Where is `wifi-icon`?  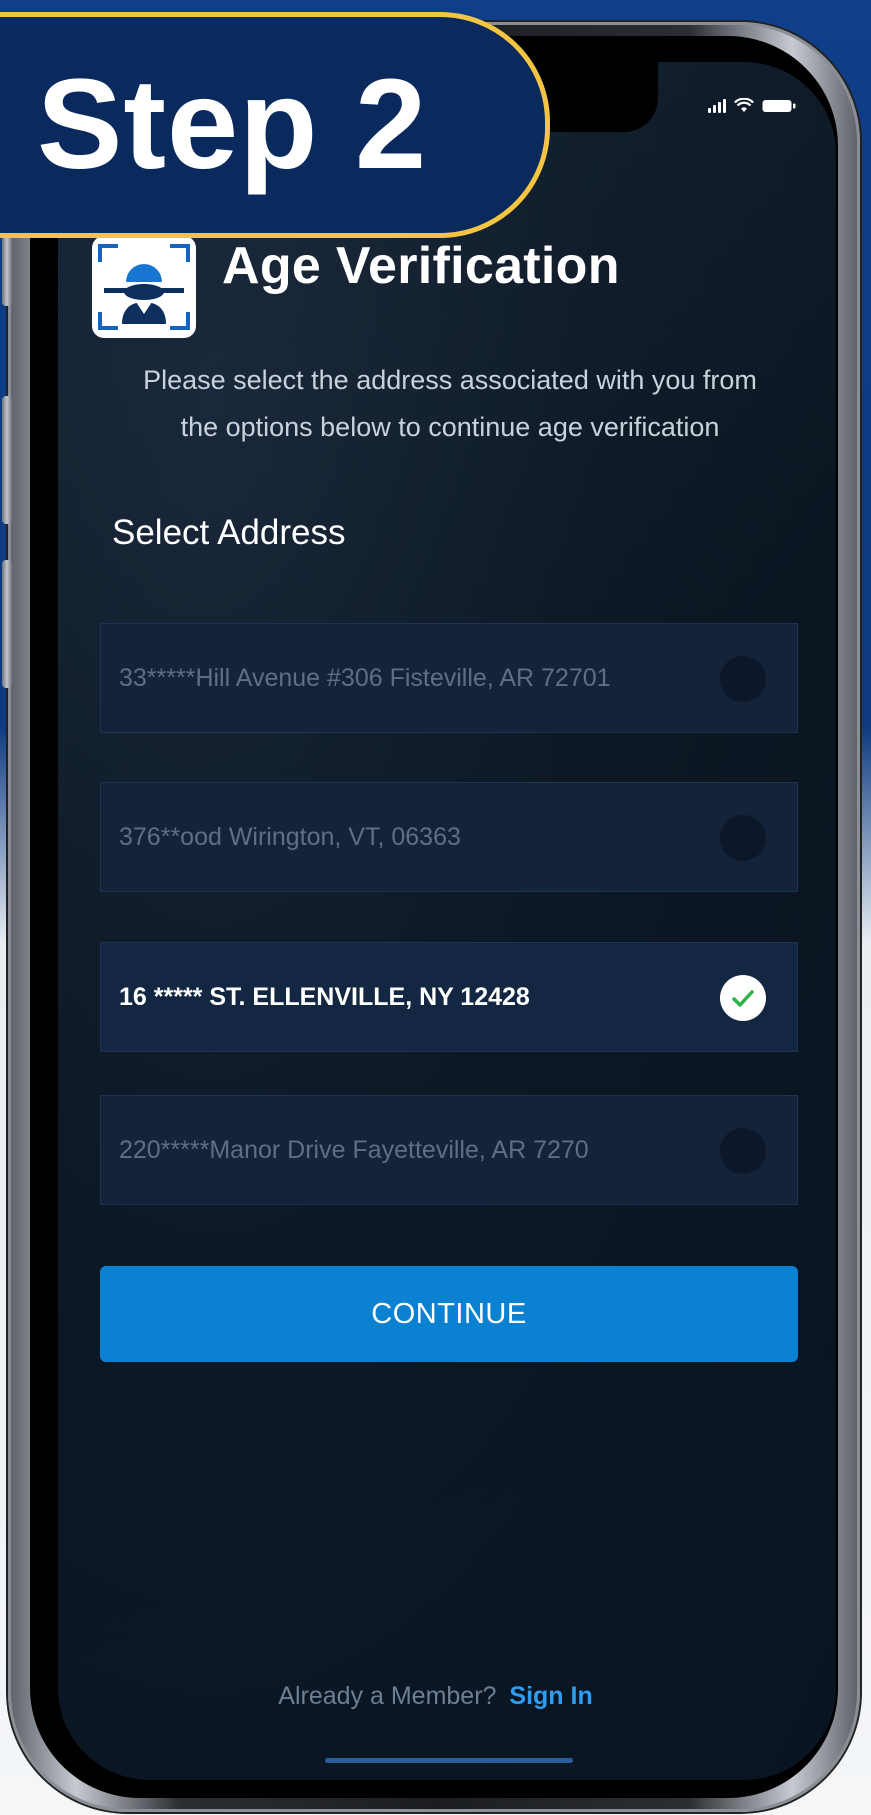
wifi-icon is located at coordinates (744, 105).